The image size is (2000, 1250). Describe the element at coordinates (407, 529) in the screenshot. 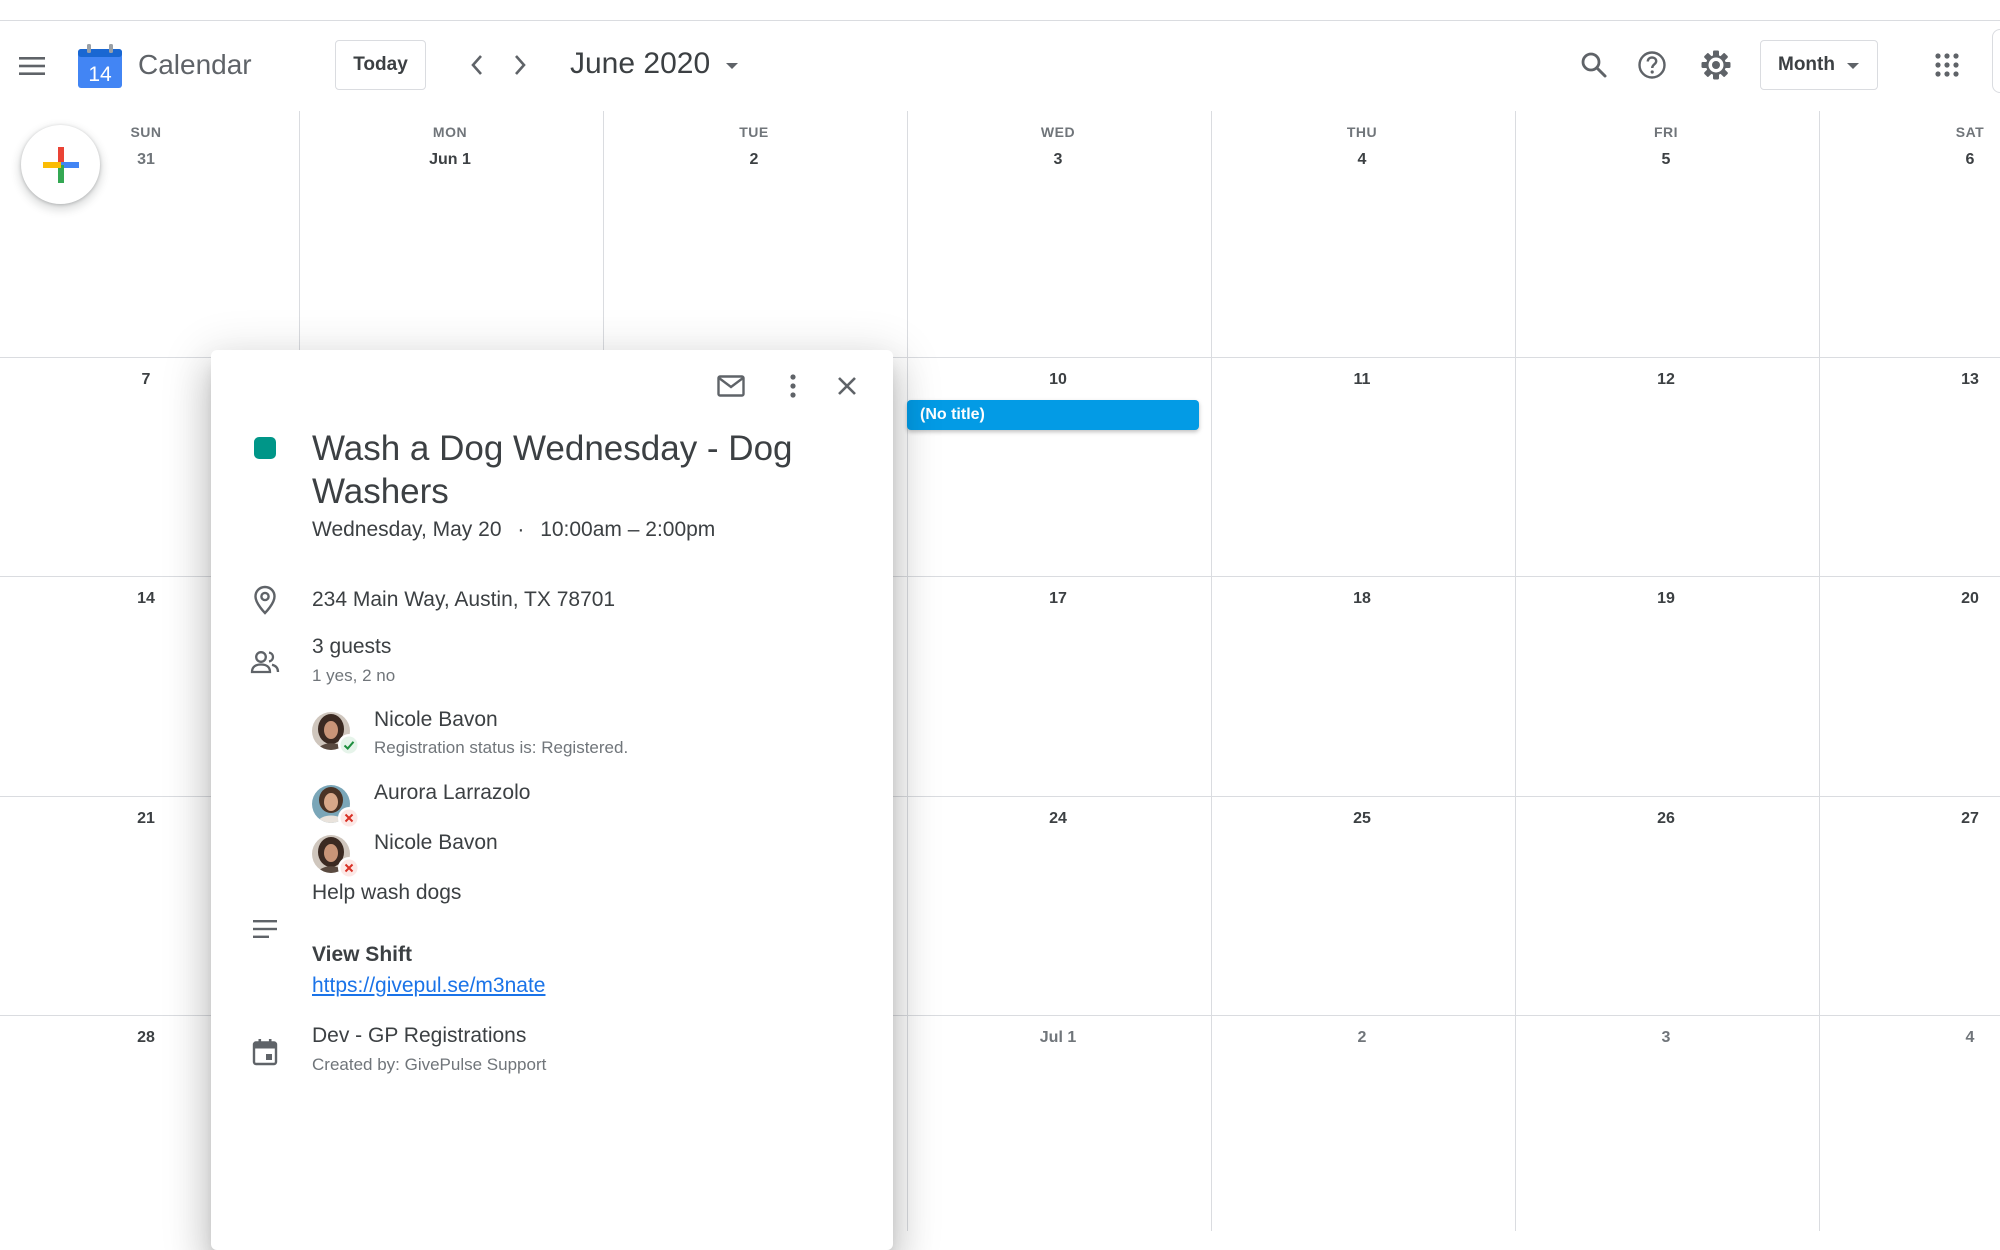

I see `event-date: Wednesday, May 20` at that location.